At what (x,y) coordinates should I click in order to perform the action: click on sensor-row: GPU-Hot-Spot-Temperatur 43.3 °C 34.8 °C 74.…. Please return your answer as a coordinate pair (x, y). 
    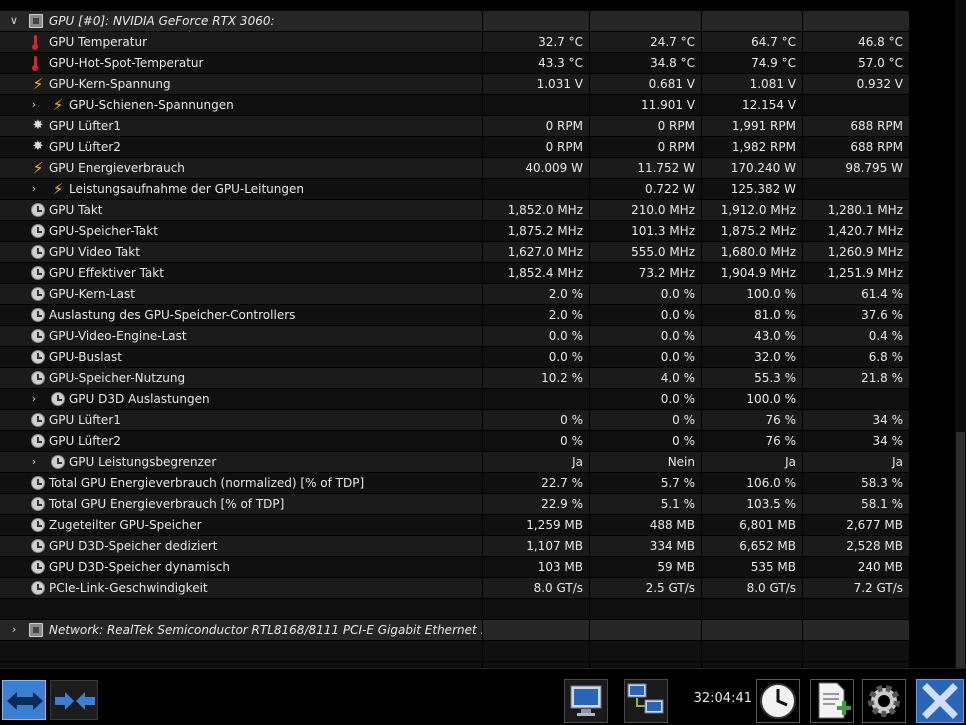
    Looking at the image, I should click on (477, 63).